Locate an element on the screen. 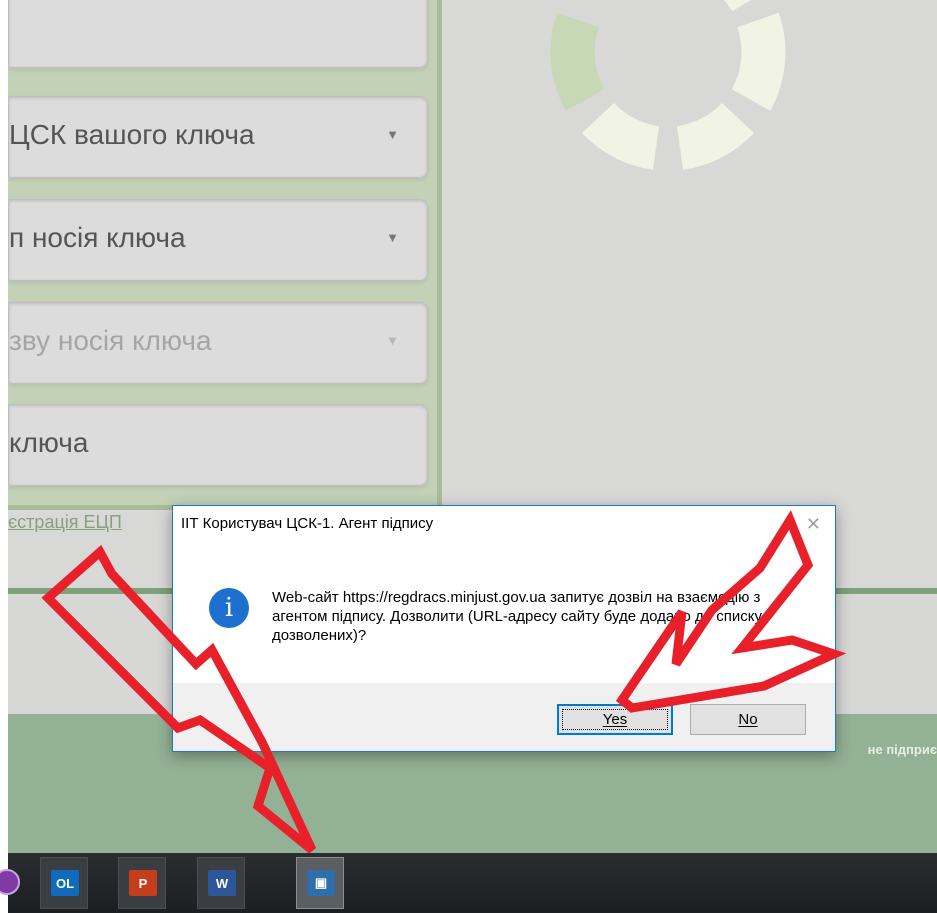  no-button-label: No is located at coordinates (748, 719).